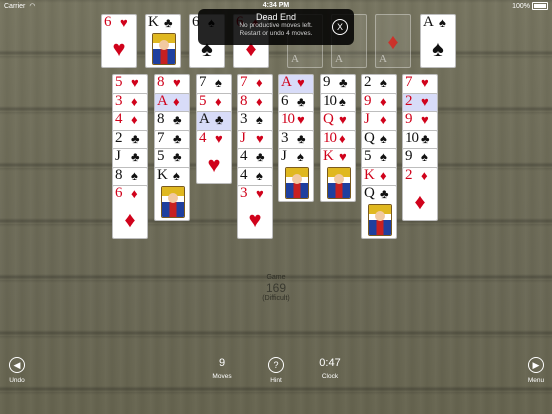 The height and width of the screenshot is (414, 552). Describe the element at coordinates (330, 376) in the screenshot. I see `clock-label: Clock` at that location.